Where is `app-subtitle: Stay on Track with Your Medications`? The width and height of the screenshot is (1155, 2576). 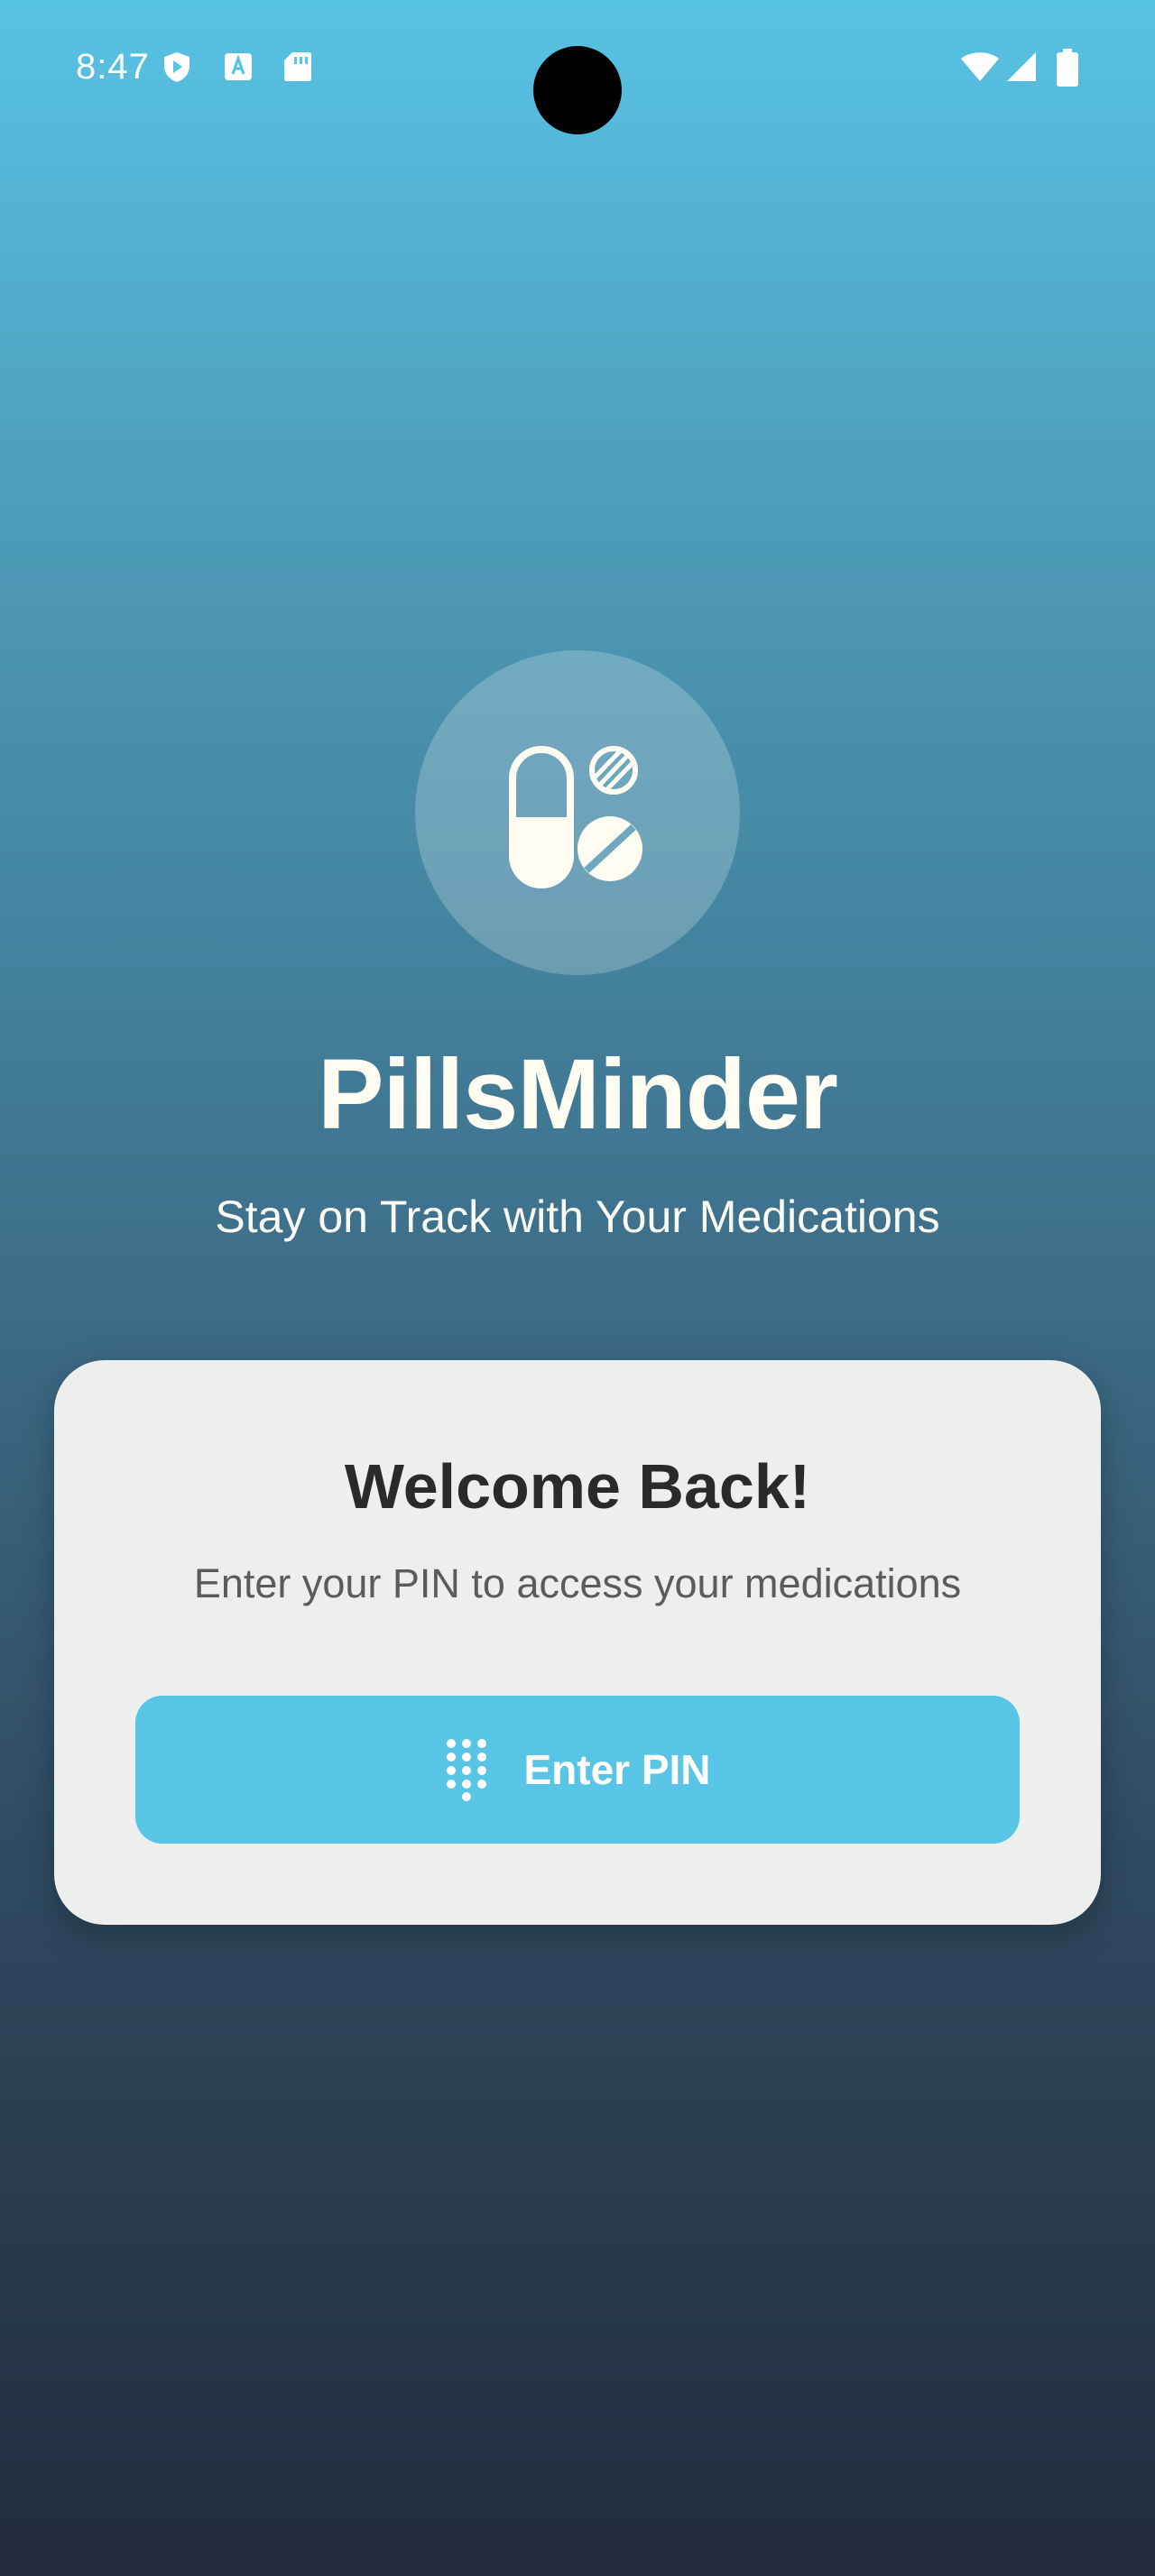 app-subtitle: Stay on Track with Your Medications is located at coordinates (577, 1216).